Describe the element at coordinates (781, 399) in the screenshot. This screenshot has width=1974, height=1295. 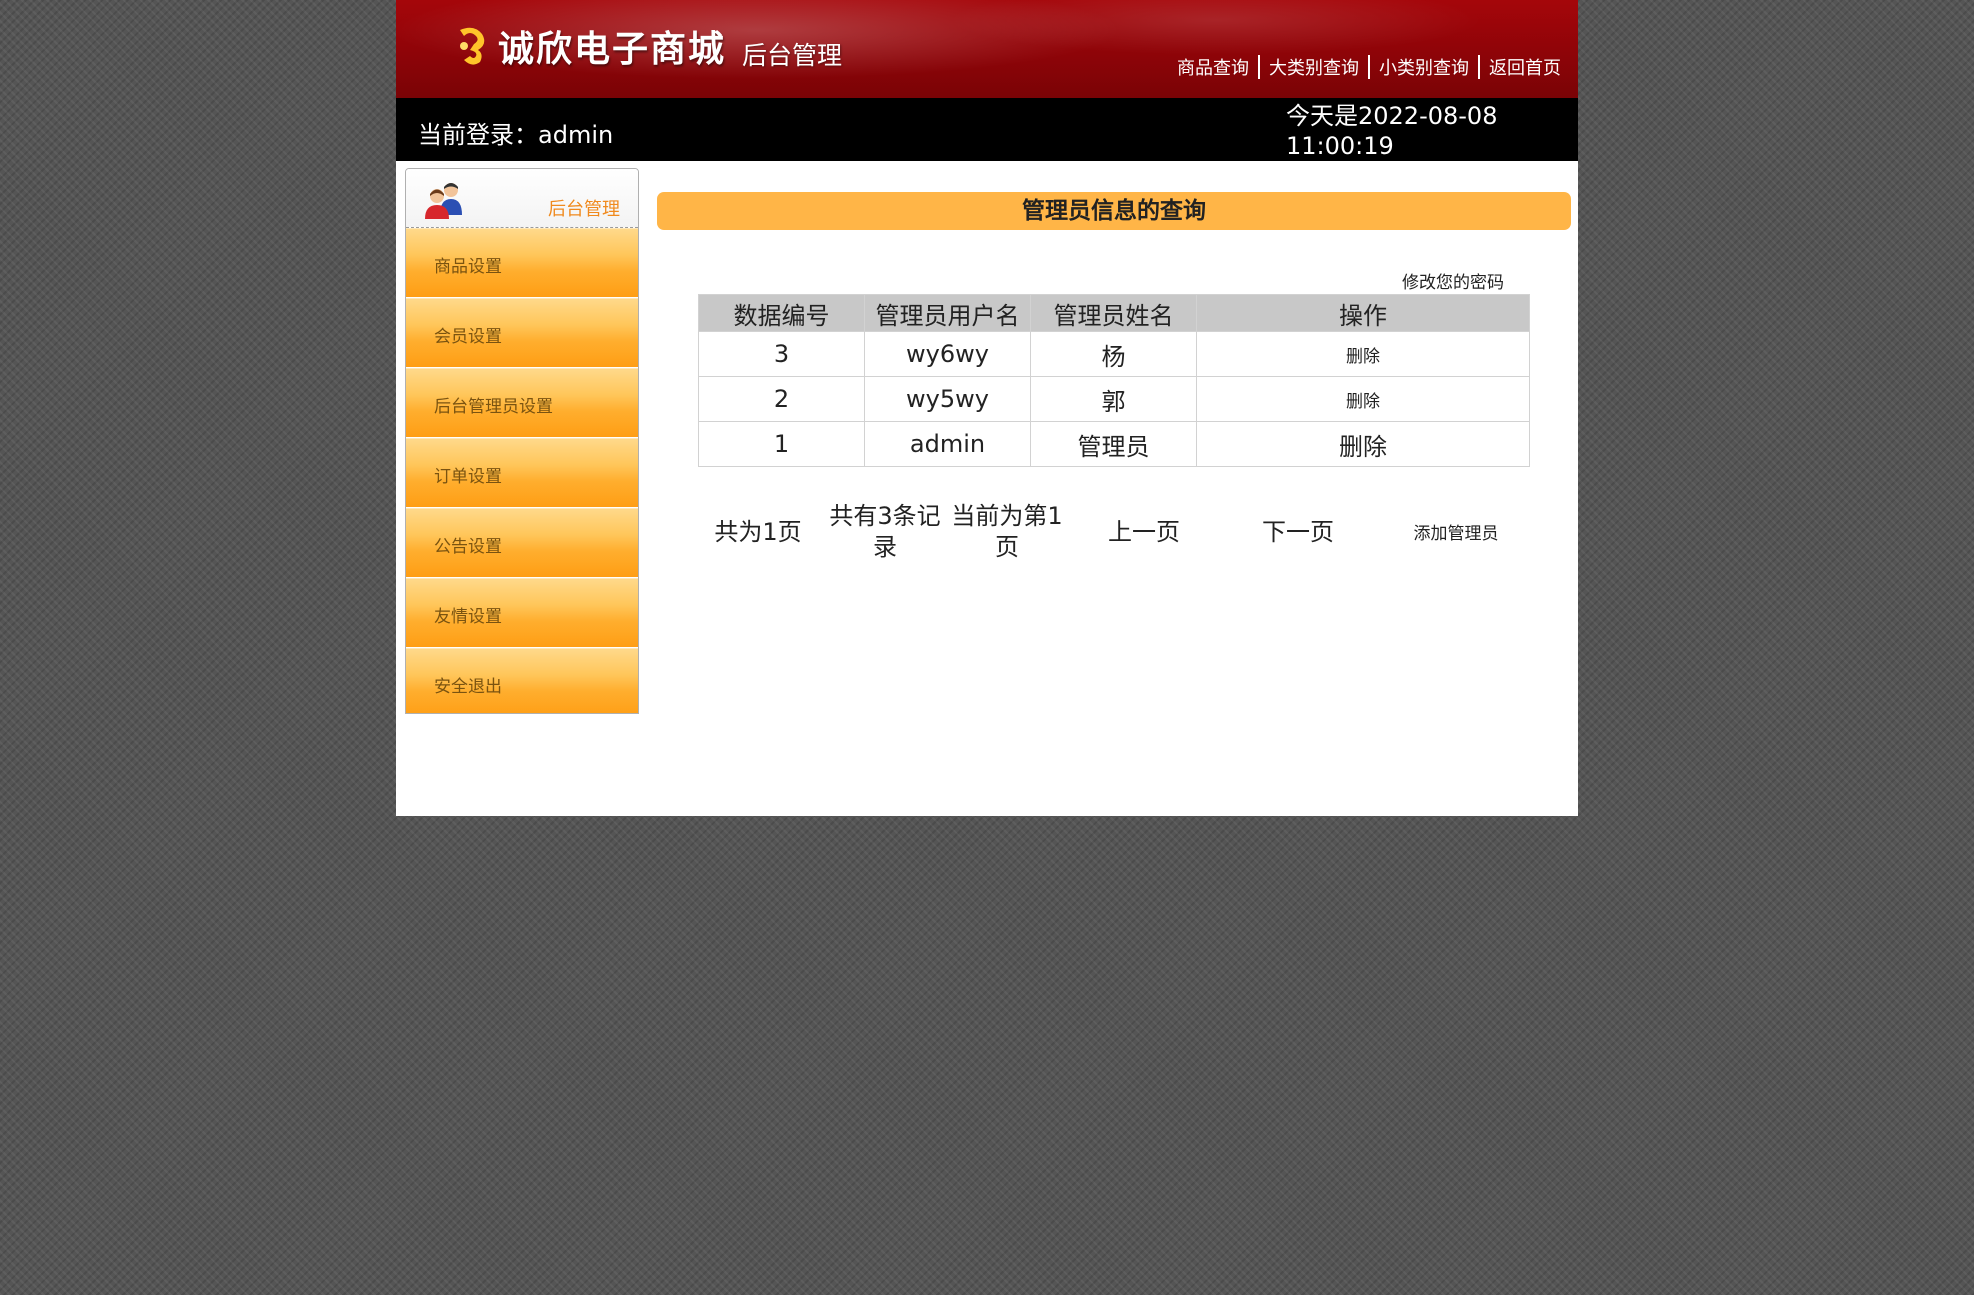
I see `cell-id: 2` at that location.